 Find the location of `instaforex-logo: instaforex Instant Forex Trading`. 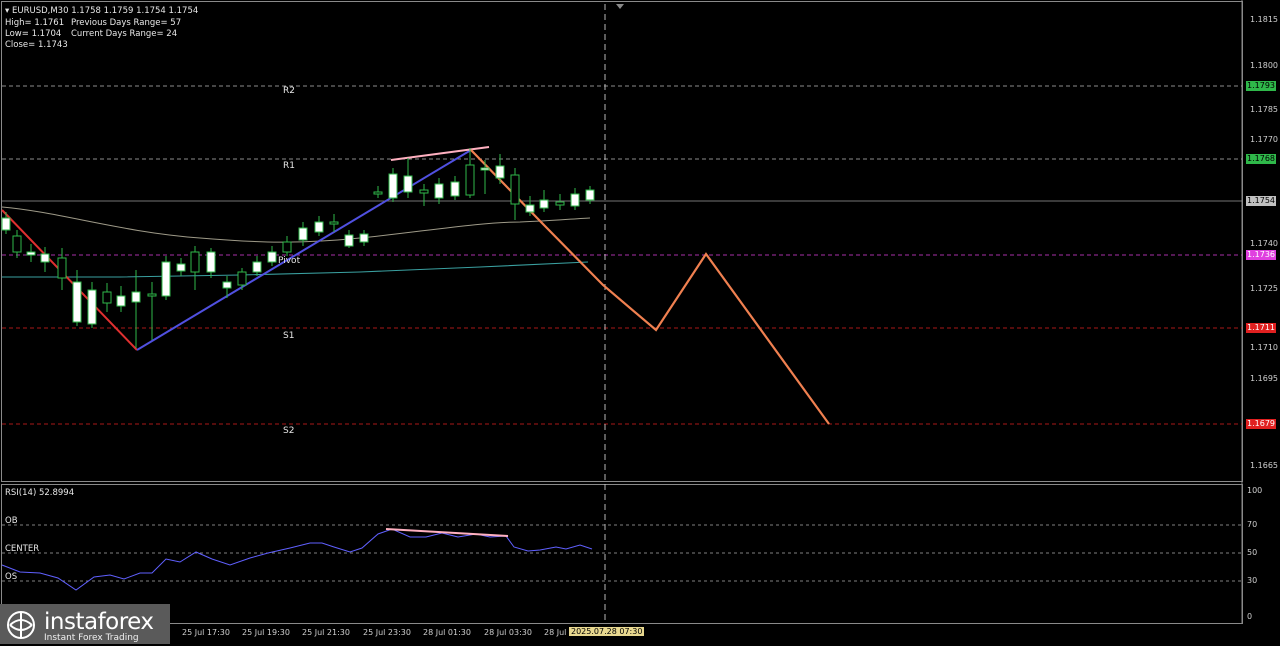

instaforex-logo: instaforex Instant Forex Trading is located at coordinates (85, 624).